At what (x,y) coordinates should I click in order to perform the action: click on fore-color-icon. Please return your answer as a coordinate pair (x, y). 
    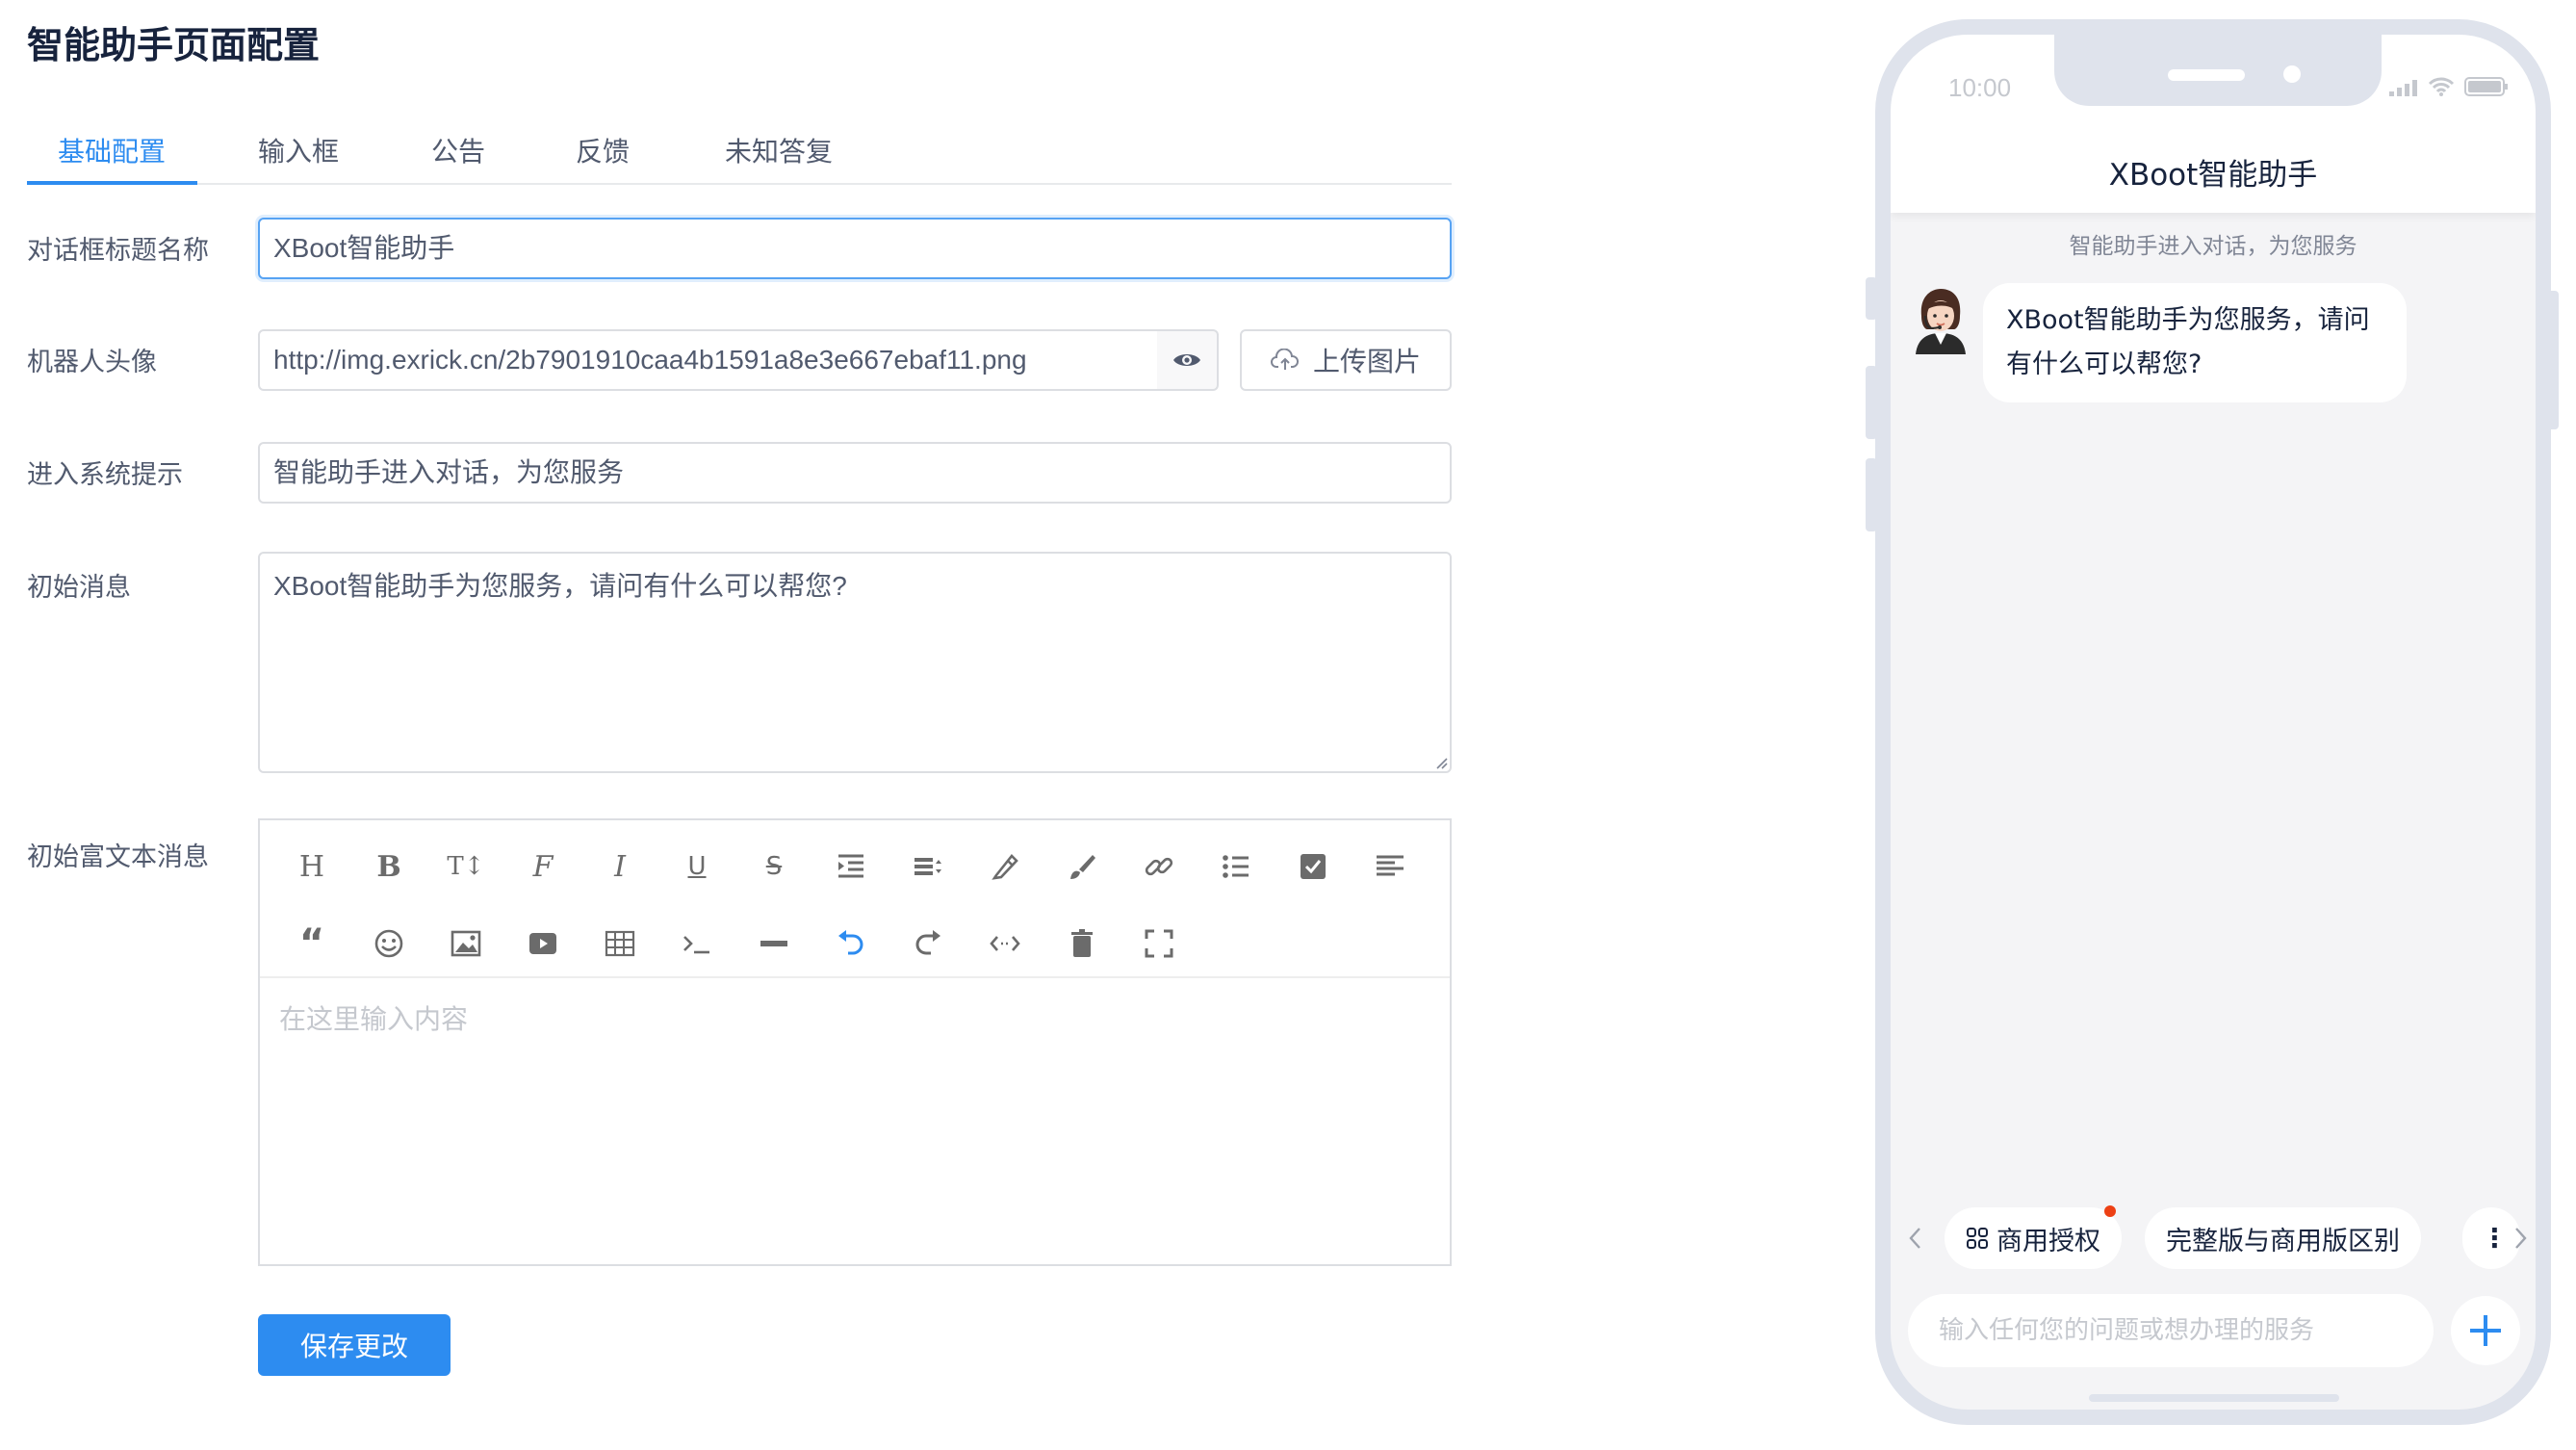
    Looking at the image, I should click on (1005, 866).